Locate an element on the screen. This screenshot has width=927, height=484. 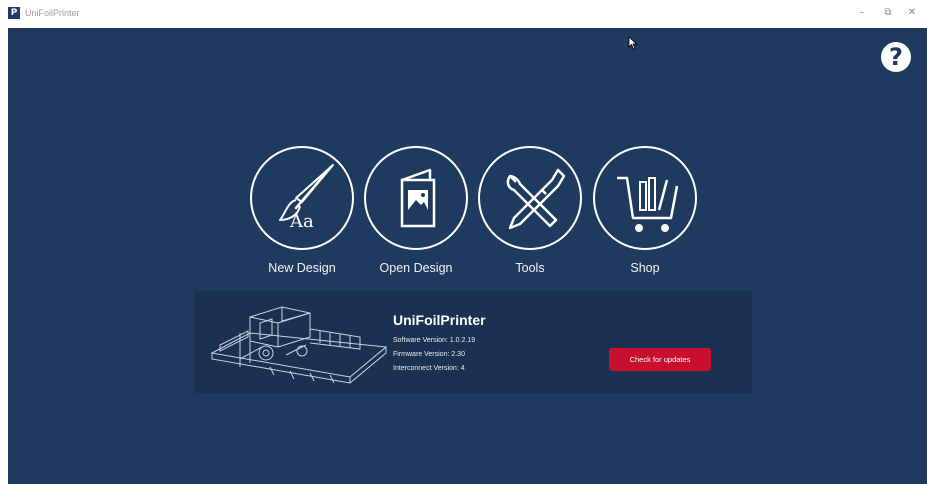
app-logo-icon: P is located at coordinates (14, 13).